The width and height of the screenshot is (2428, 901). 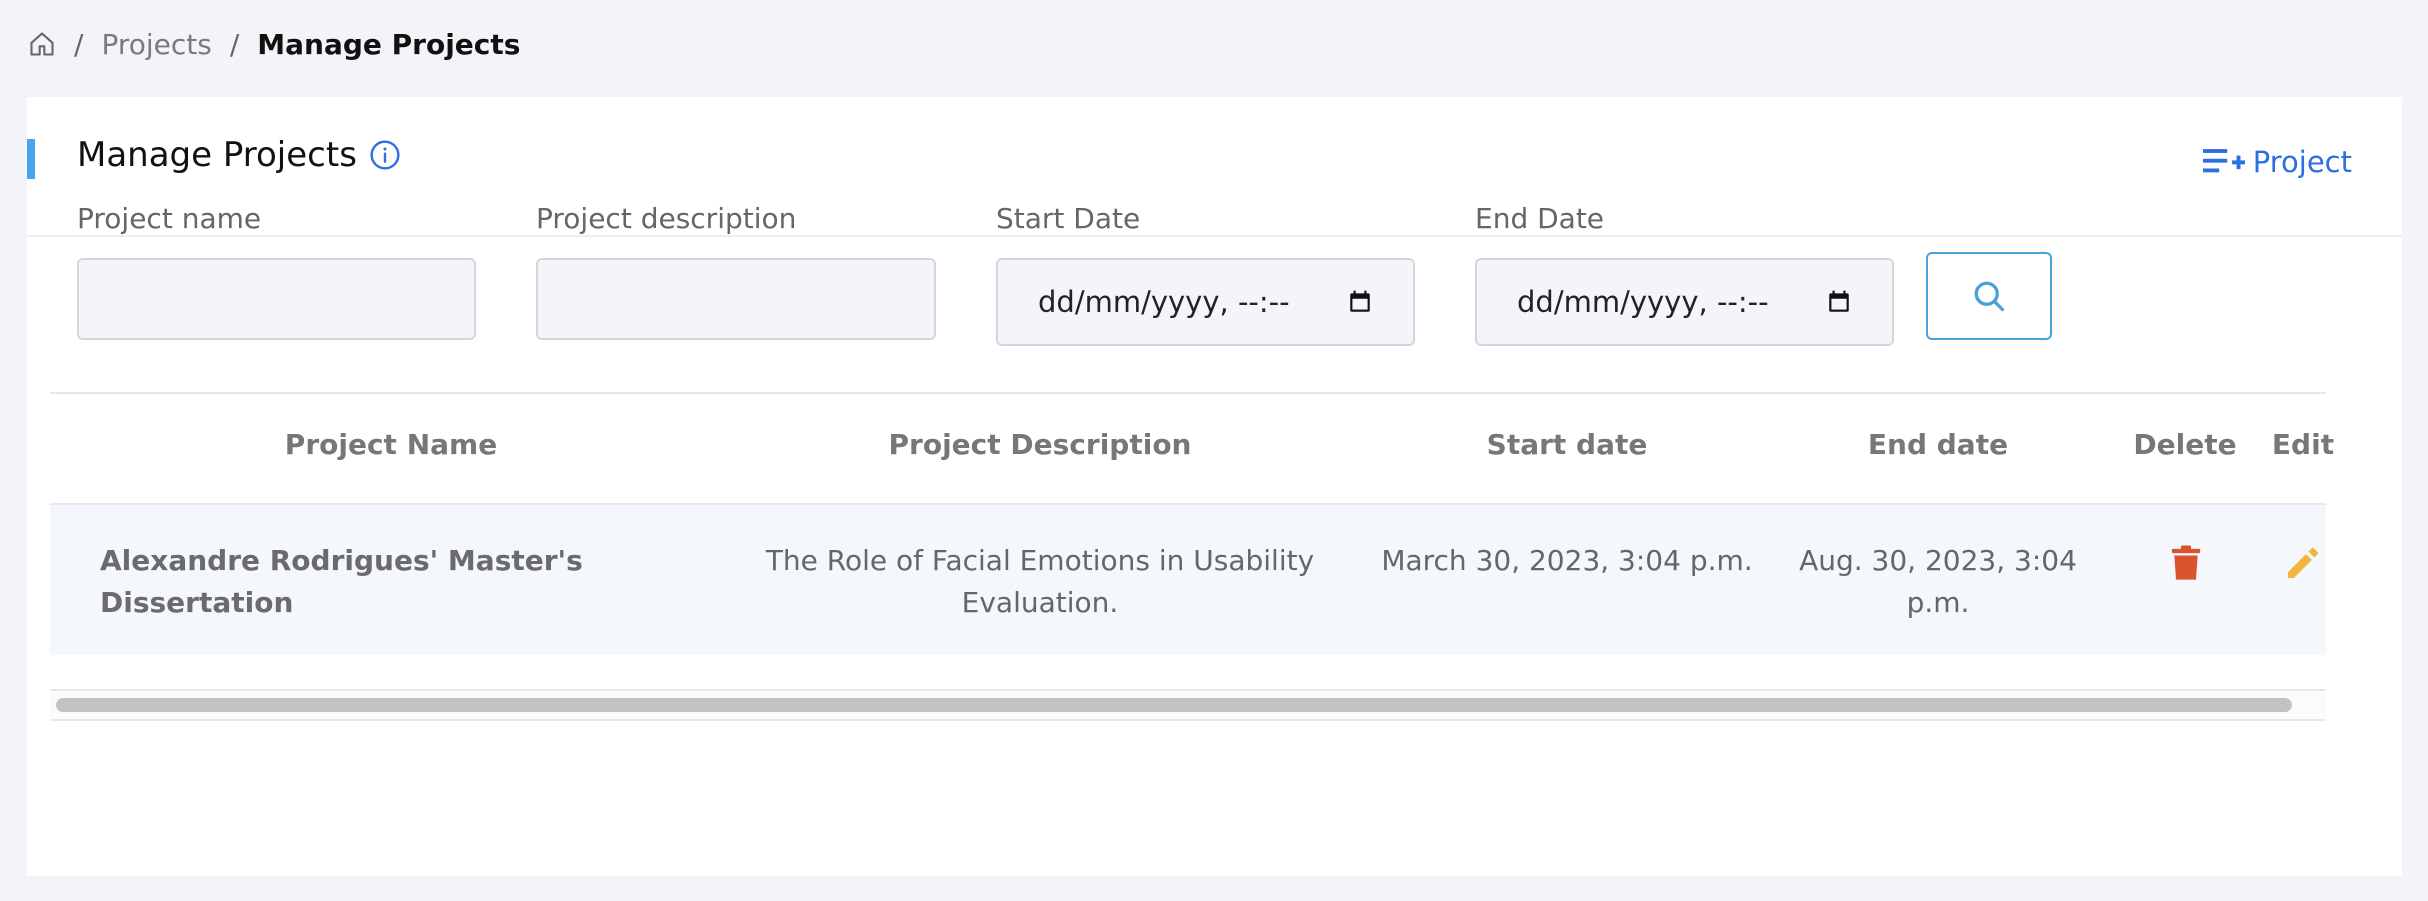 What do you see at coordinates (1040, 444) in the screenshot?
I see `column-header-project-description: Project Description` at bounding box center [1040, 444].